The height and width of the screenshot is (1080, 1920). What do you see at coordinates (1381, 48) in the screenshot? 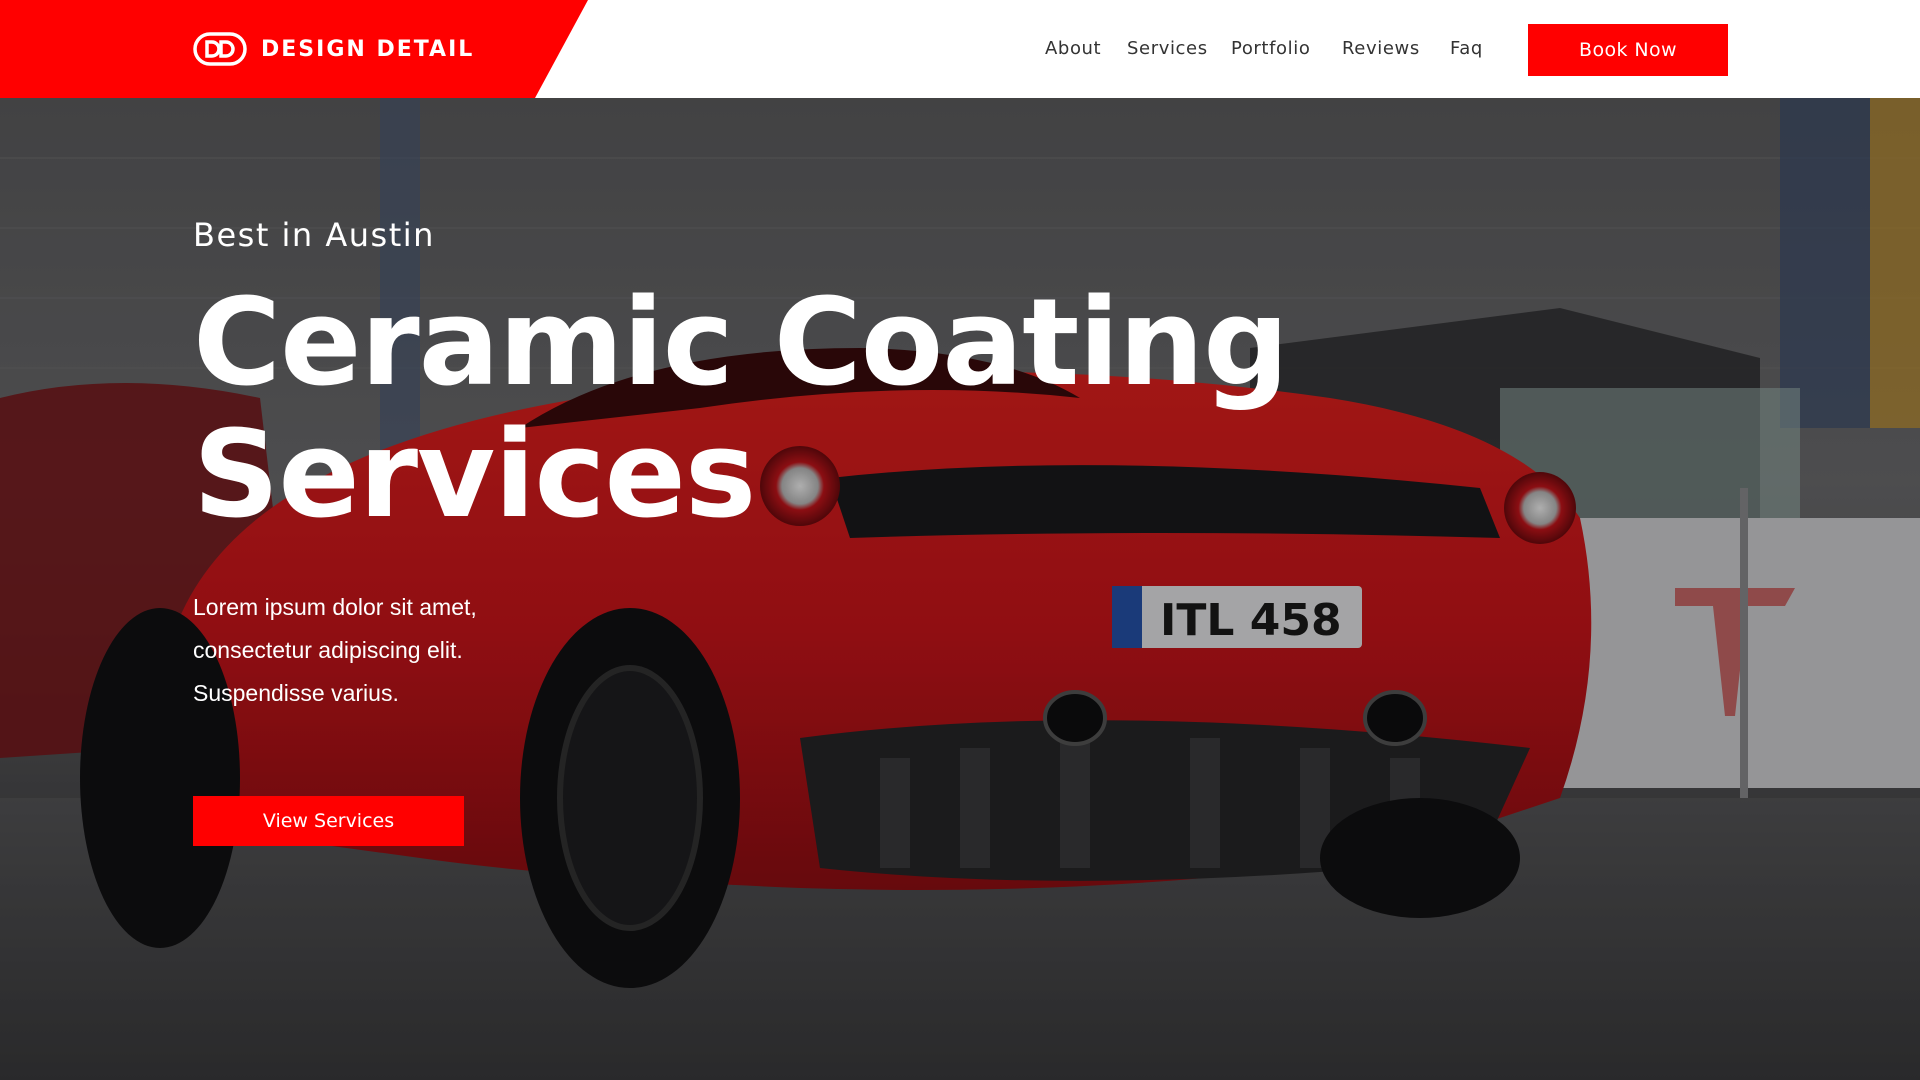
I see `nav-link-reviews: Reviews` at bounding box center [1381, 48].